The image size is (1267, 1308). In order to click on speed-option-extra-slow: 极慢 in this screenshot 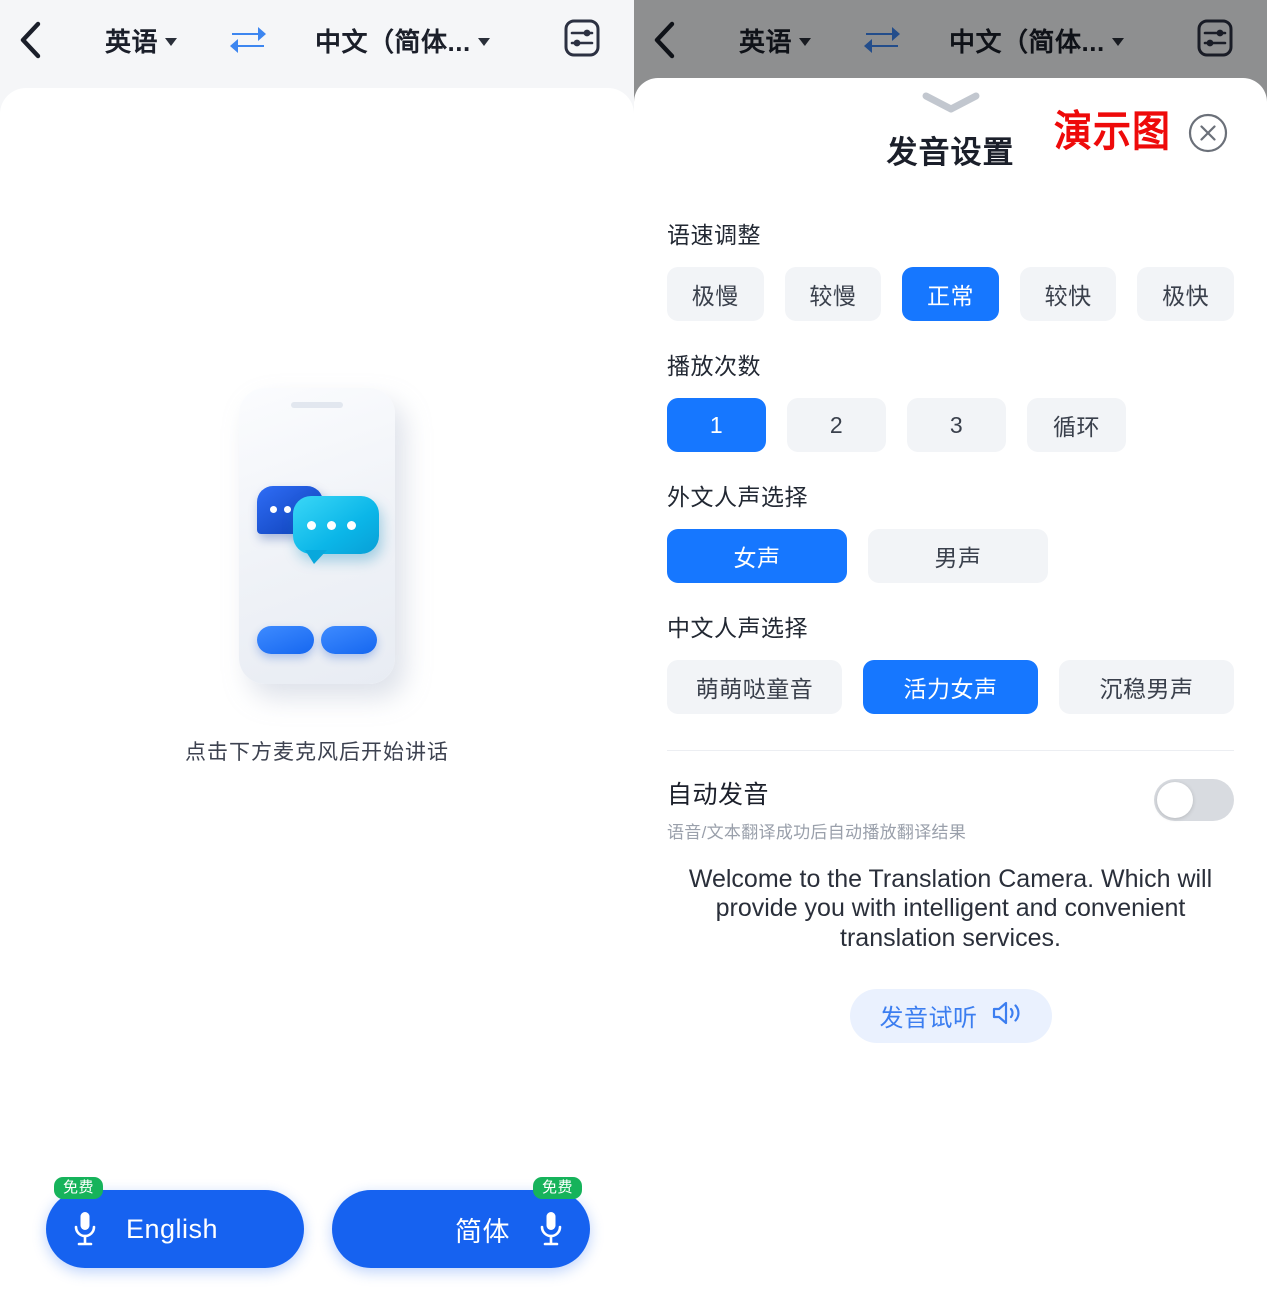, I will do `click(715, 294)`.